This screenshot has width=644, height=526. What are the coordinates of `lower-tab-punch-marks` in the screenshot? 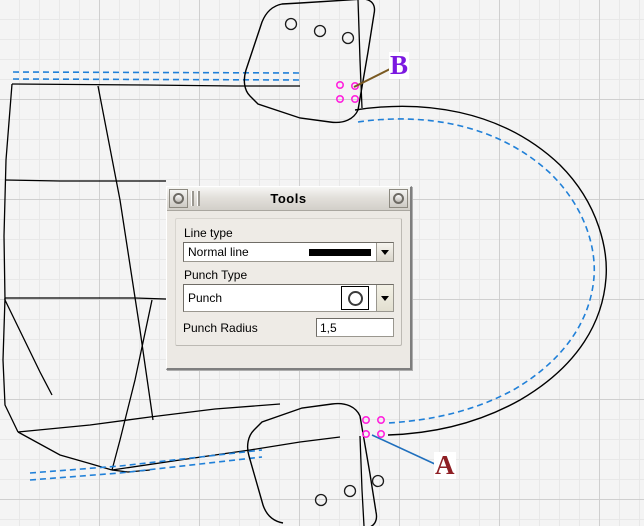 It's located at (373, 426).